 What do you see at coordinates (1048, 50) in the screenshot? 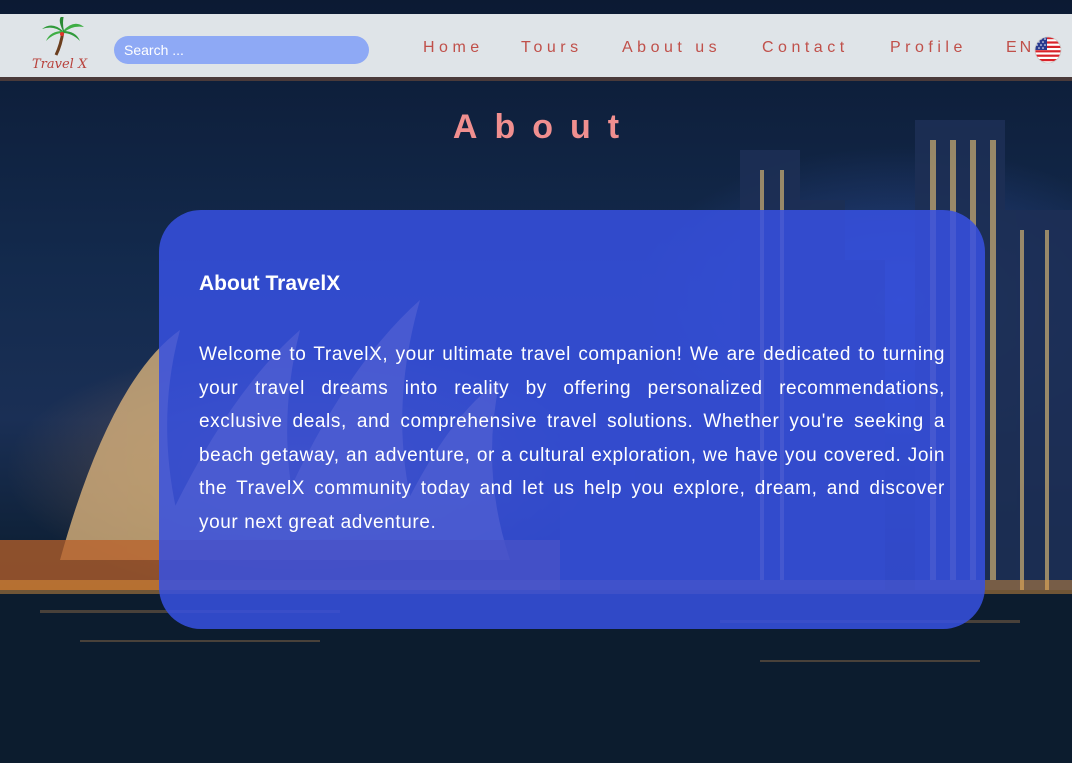
I see `us-flag-icon` at bounding box center [1048, 50].